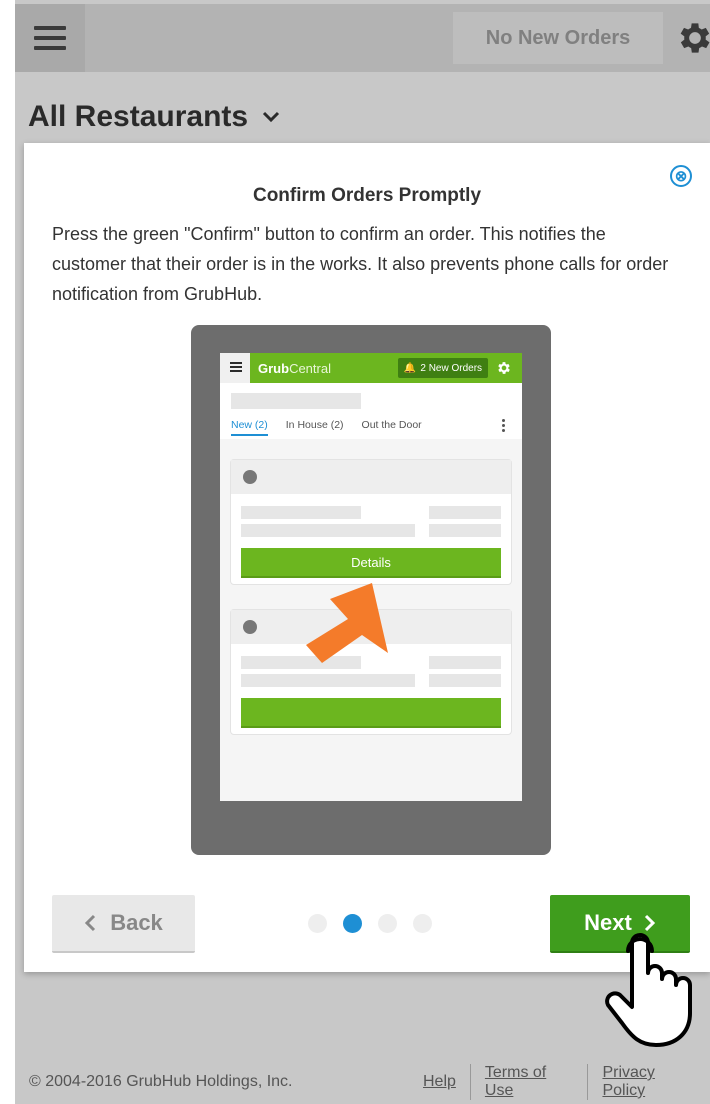 This screenshot has width=710, height=1104. I want to click on illustration-menu-icon, so click(236, 367).